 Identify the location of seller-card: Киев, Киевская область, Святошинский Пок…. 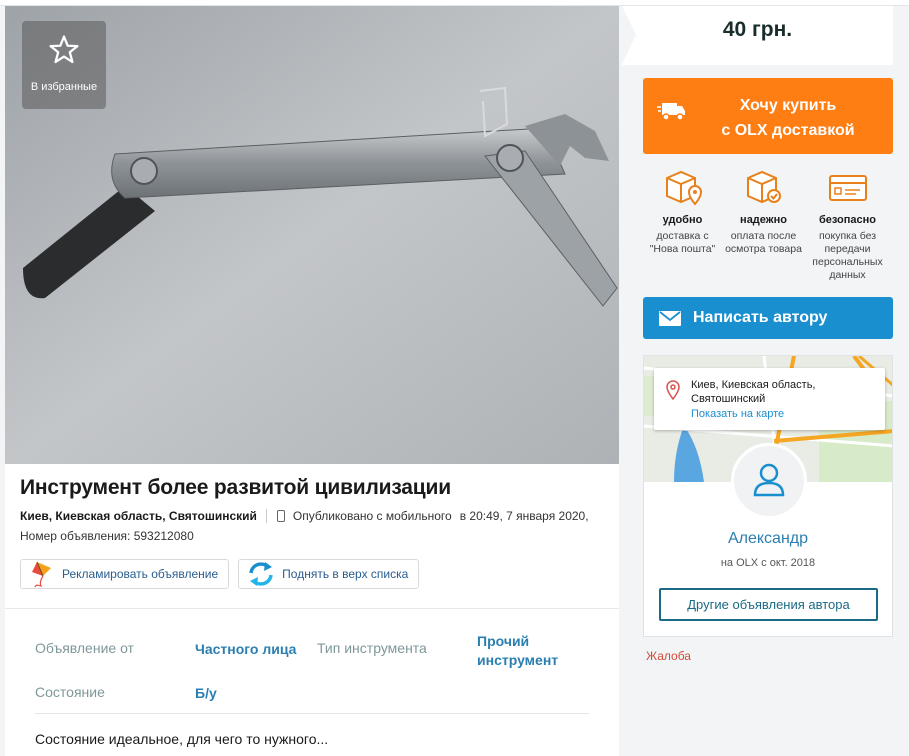
(768, 496).